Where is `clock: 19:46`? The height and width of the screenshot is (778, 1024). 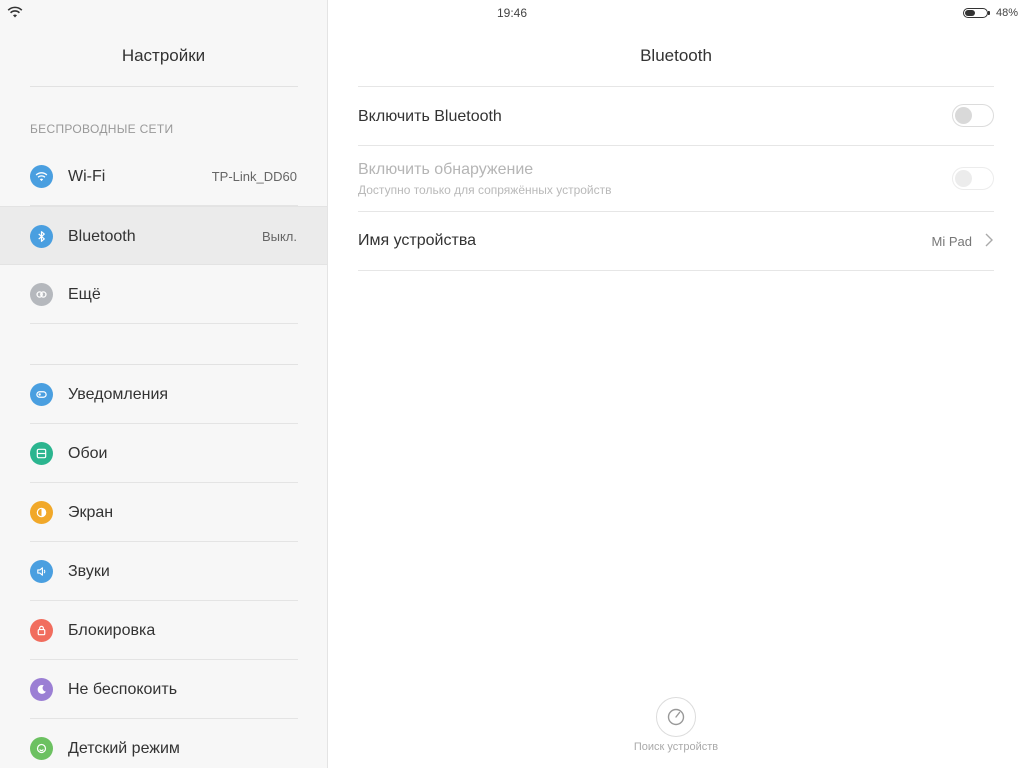 clock: 19:46 is located at coordinates (512, 13).